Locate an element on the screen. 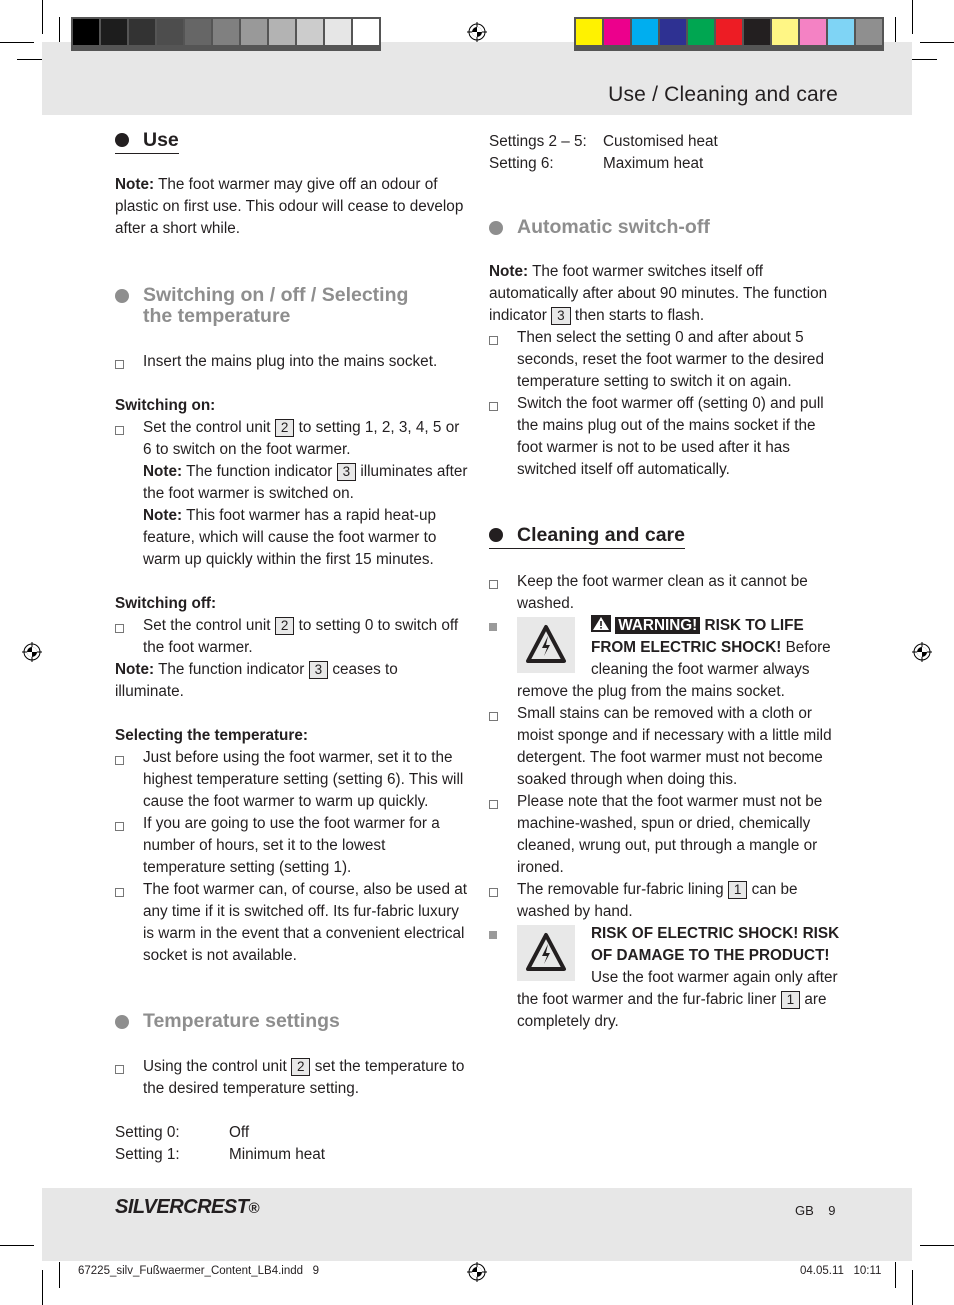  grayscale-color-bar is located at coordinates (226, 34).